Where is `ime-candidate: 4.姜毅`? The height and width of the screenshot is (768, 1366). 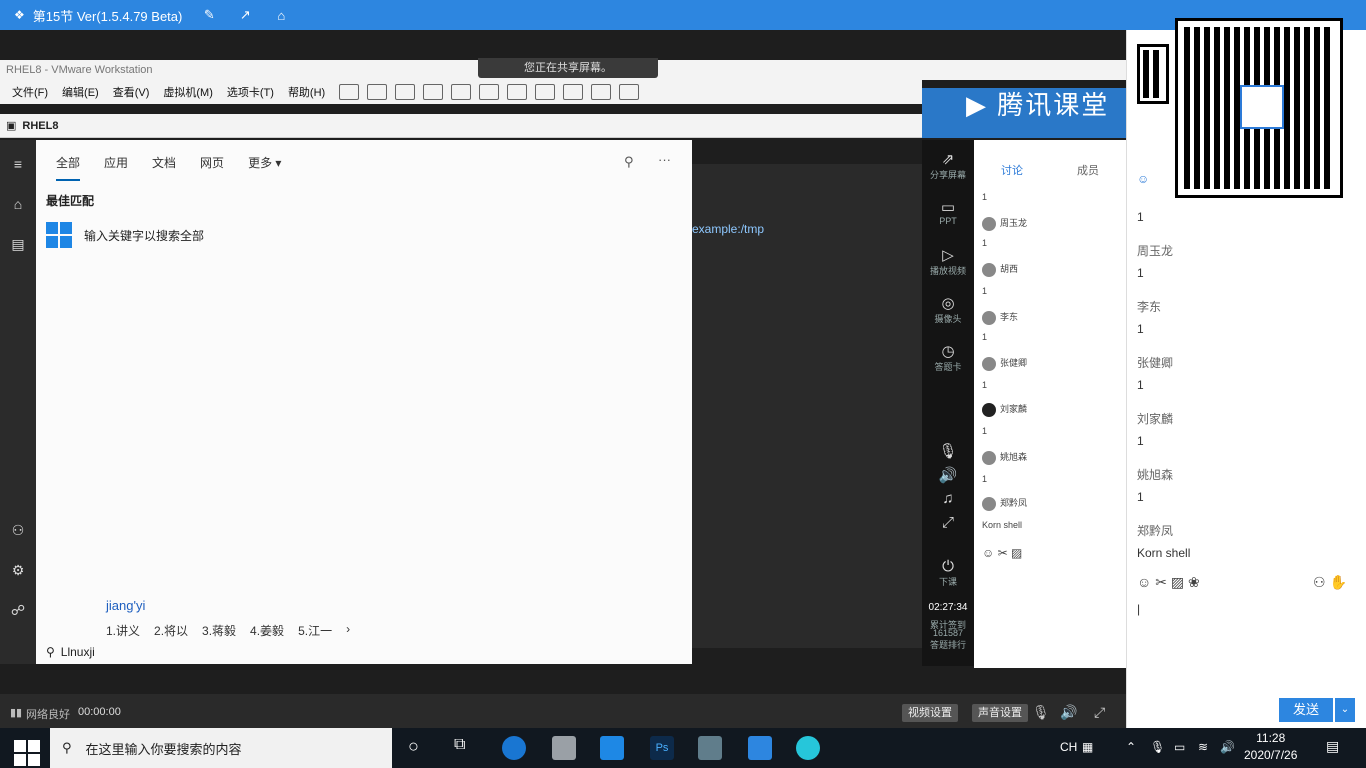 ime-candidate: 4.姜毅 is located at coordinates (267, 630).